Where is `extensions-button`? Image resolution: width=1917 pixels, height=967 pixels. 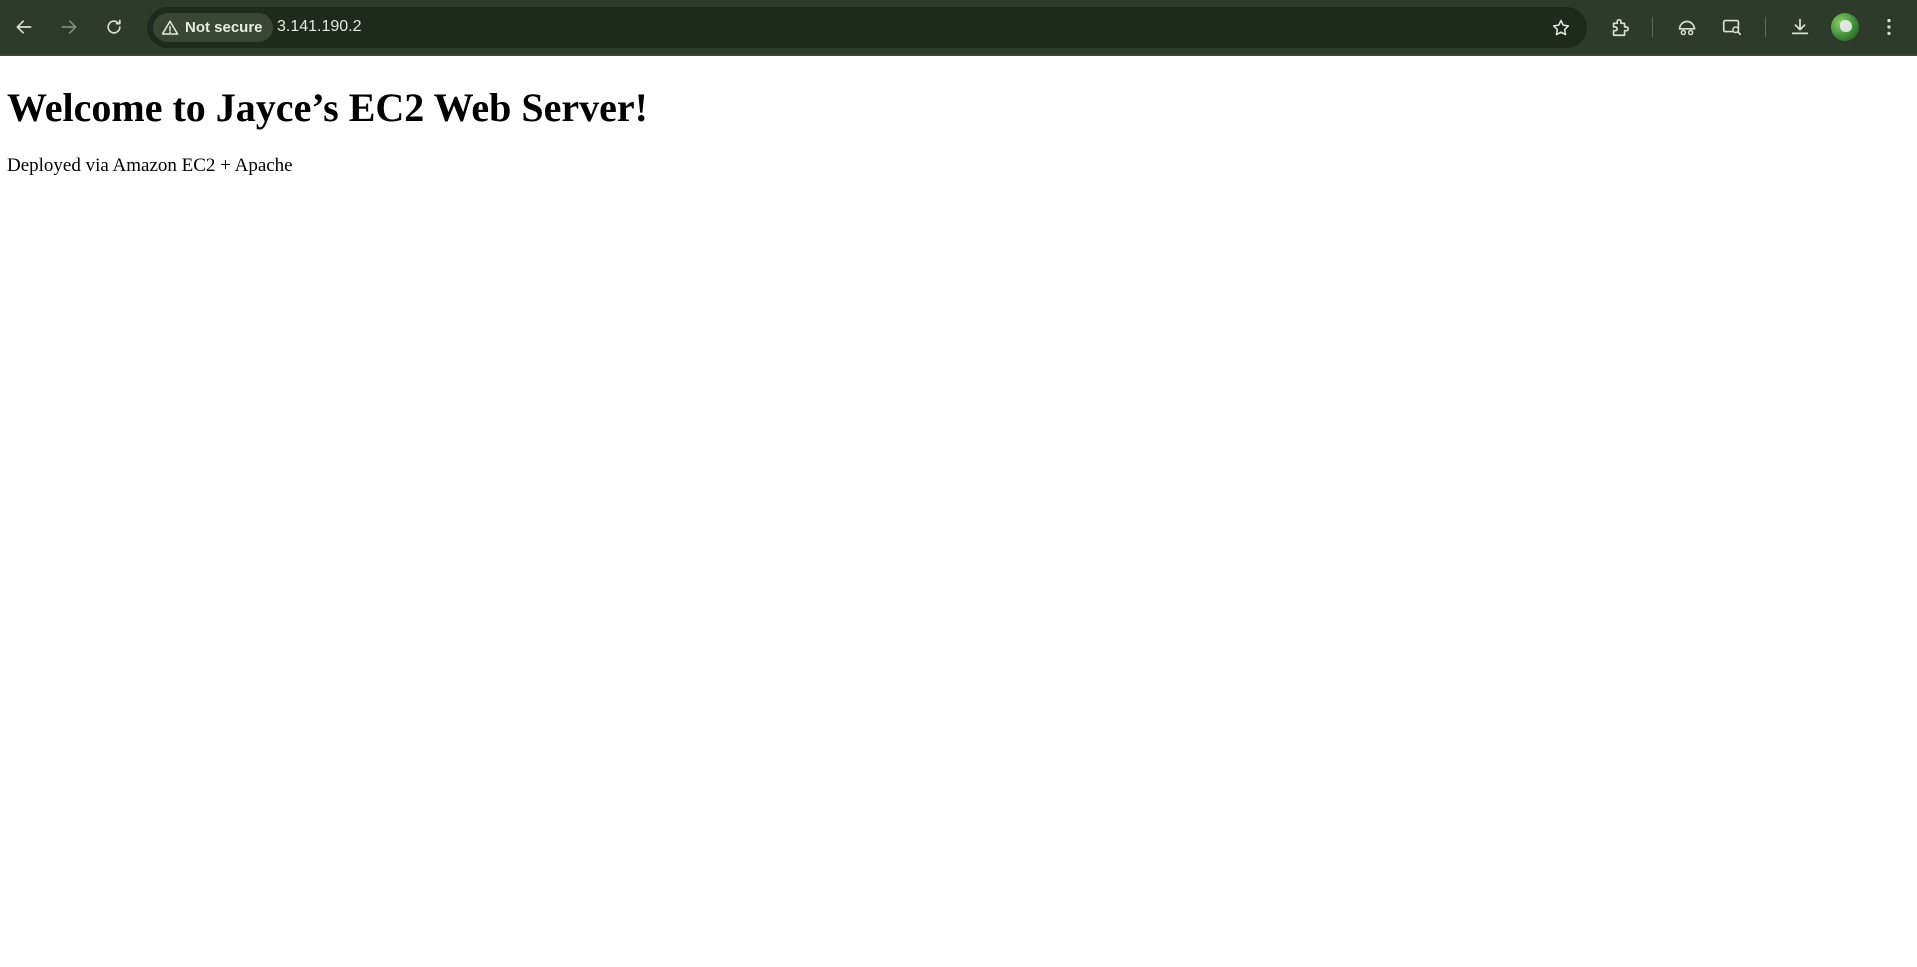
extensions-button is located at coordinates (1620, 27).